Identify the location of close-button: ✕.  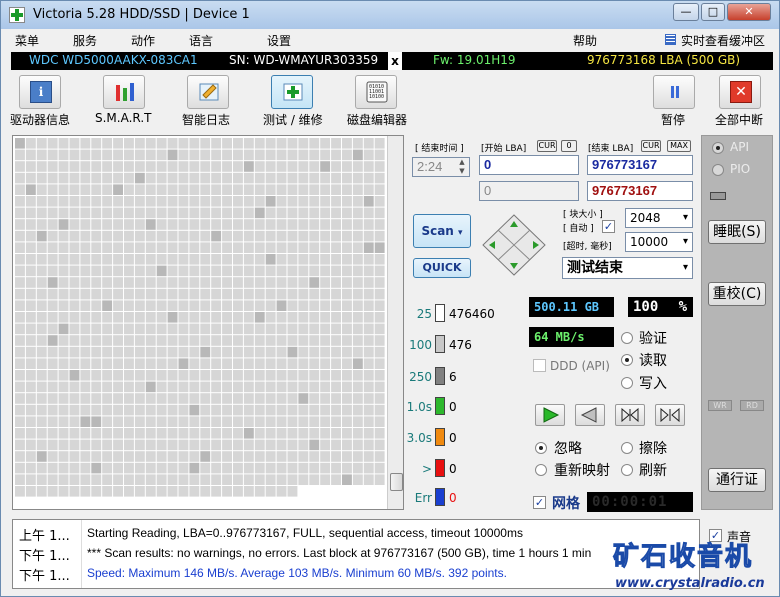
(749, 12).